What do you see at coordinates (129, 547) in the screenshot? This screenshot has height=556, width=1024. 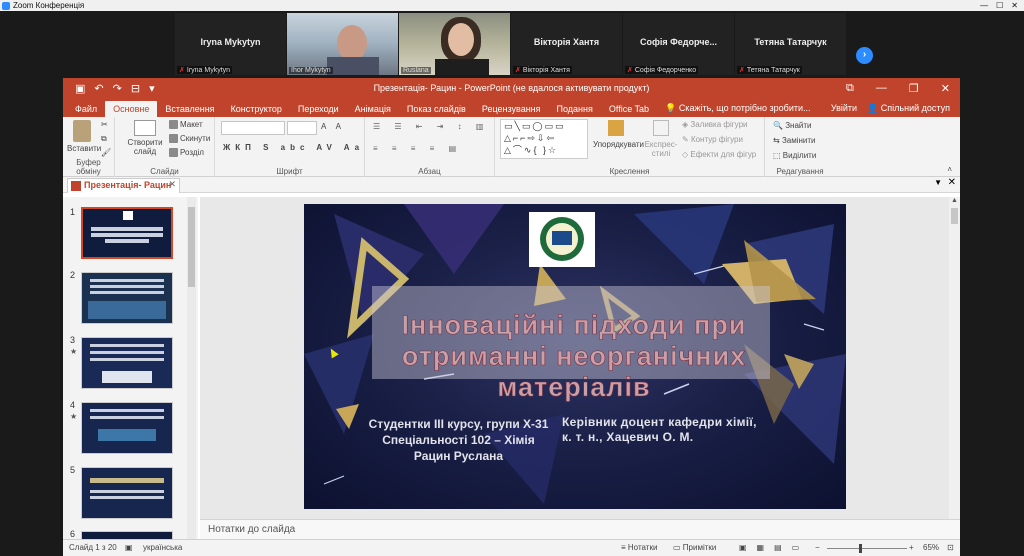 I see `spell-check-icon: ▣` at bounding box center [129, 547].